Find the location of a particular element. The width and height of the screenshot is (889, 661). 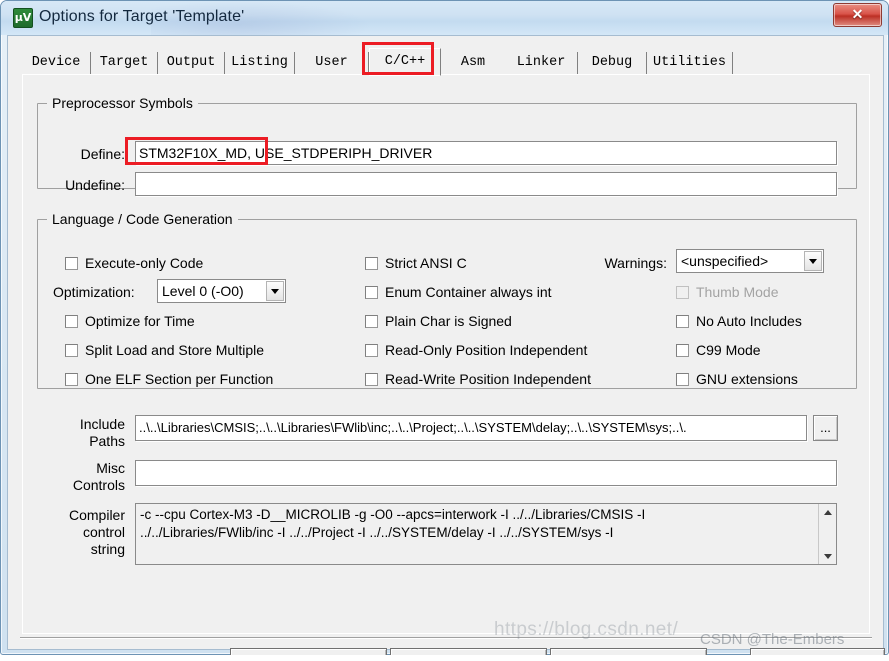

compiler-control-label-line3: string is located at coordinates (107, 549).